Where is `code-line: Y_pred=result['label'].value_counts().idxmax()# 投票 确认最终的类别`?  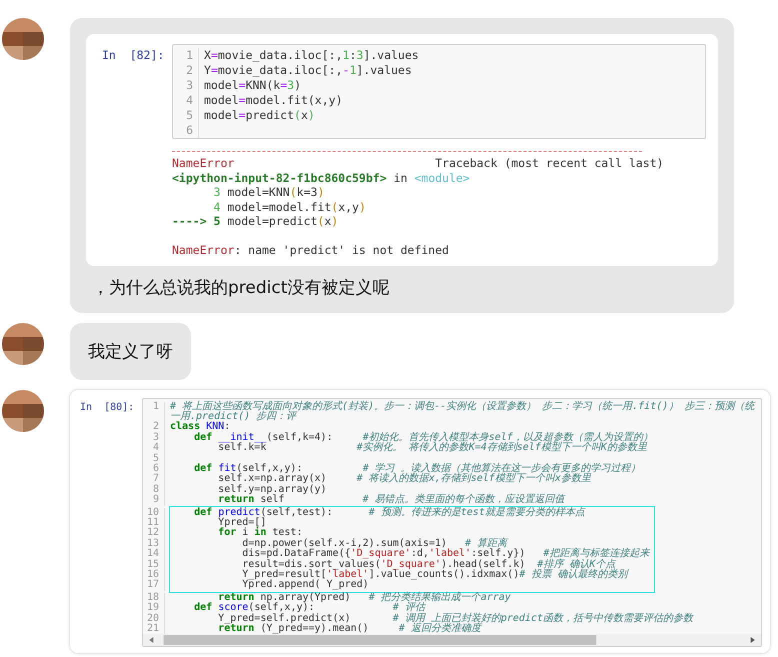 code-line: Y_pred=result['label'].value_counts().idxmax()# 投票 确认最终的类别 is located at coordinates (435, 575).